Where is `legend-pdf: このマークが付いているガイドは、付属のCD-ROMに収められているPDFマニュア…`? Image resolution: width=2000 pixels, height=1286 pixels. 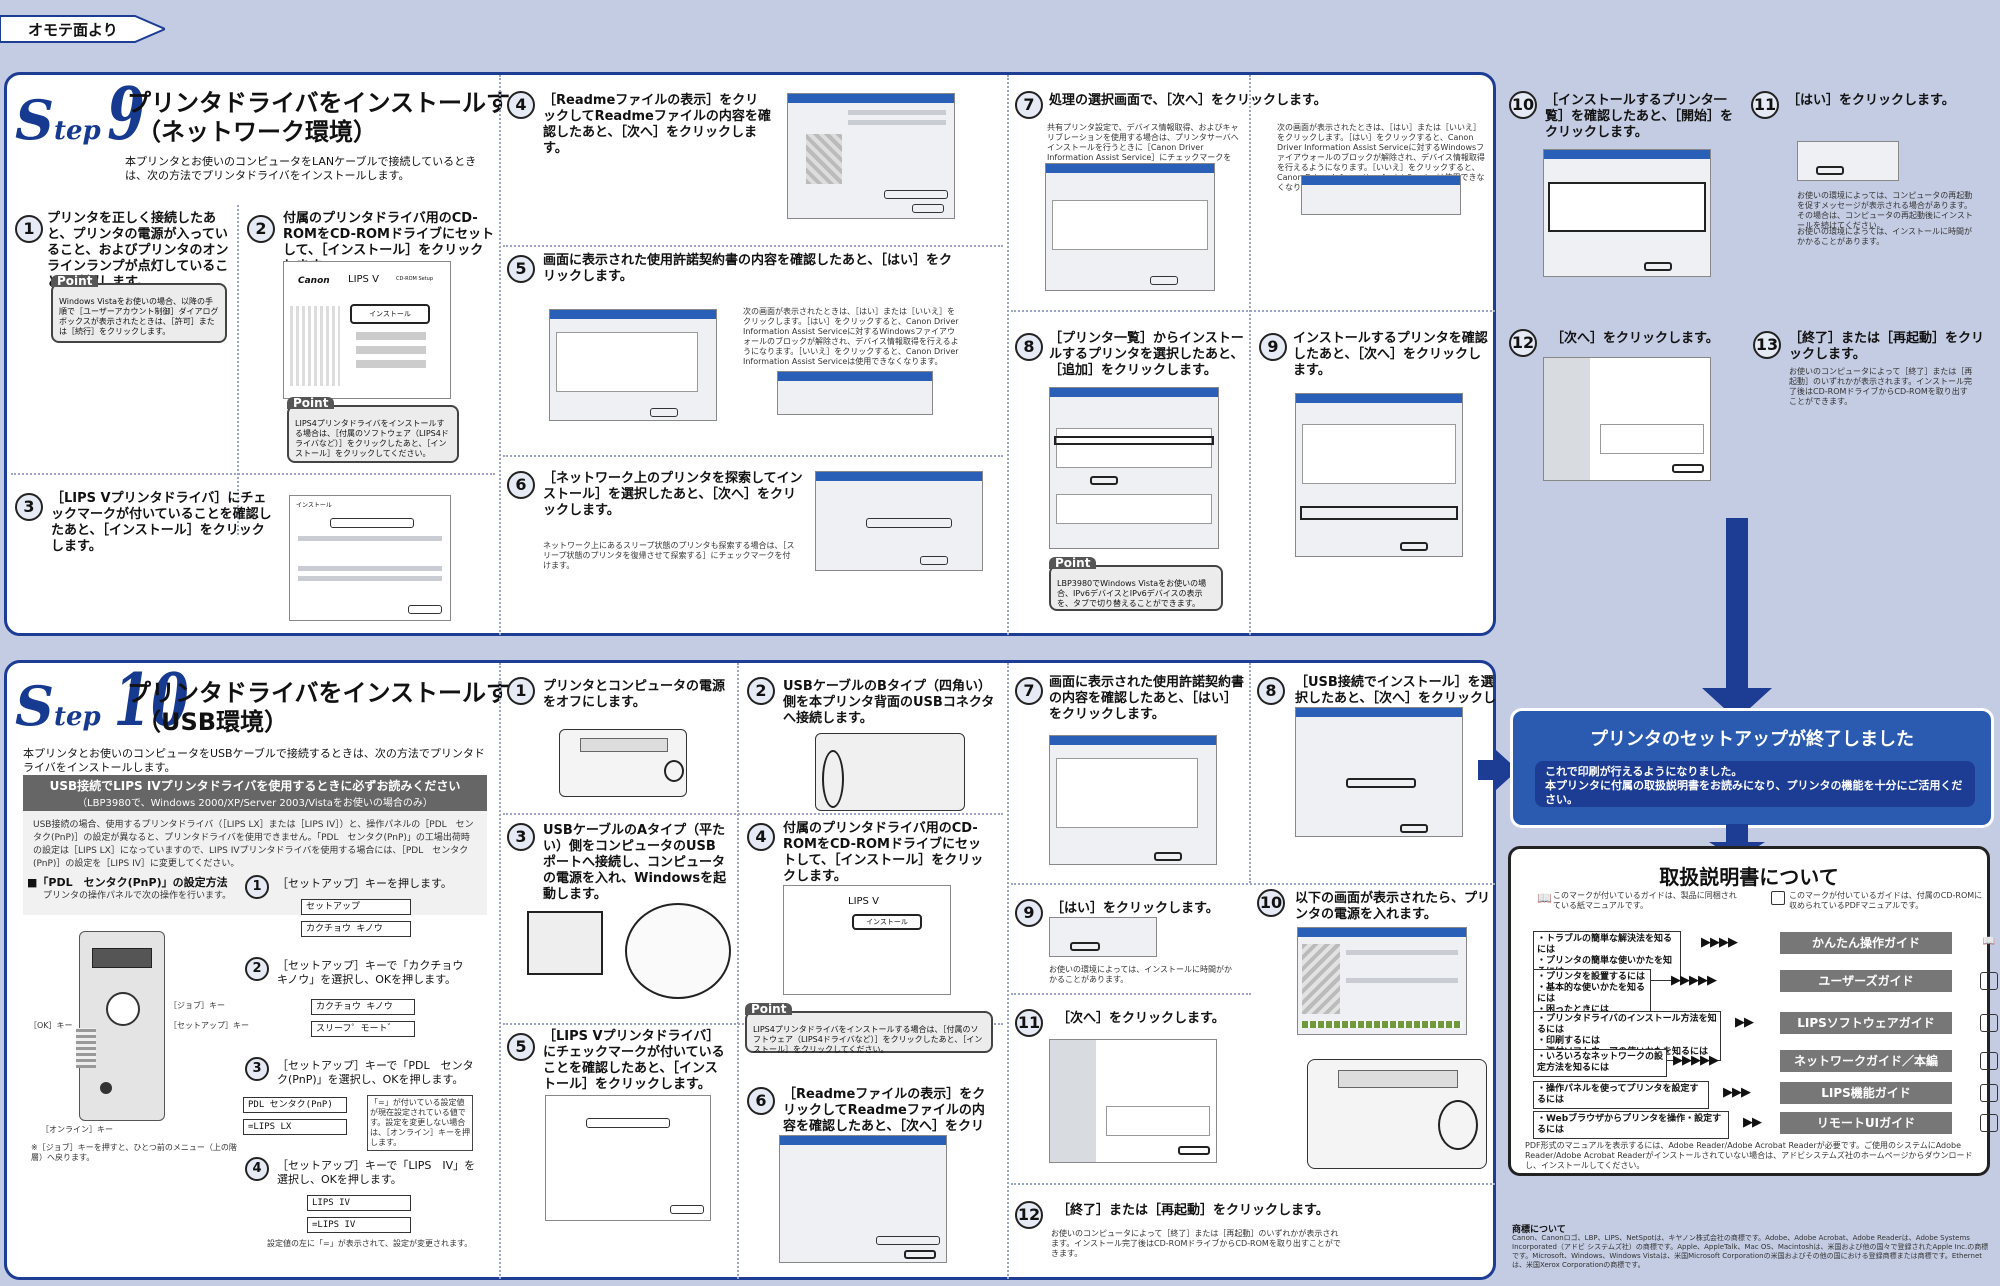
legend-pdf: このマークが付いているガイドは、付属のCD-ROMに収められているPDFマニュア… is located at coordinates (1886, 900).